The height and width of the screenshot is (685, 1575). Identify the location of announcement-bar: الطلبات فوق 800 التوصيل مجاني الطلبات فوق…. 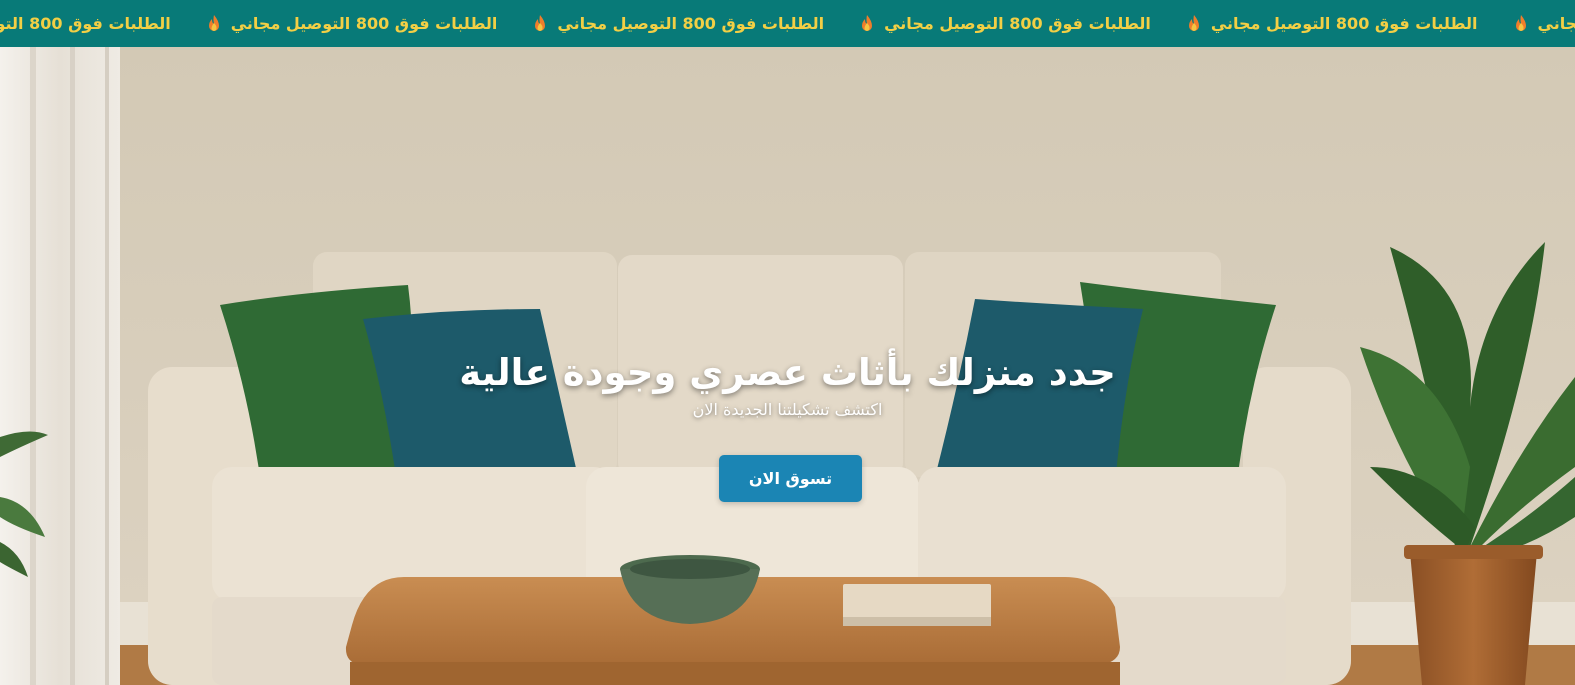
(787, 23).